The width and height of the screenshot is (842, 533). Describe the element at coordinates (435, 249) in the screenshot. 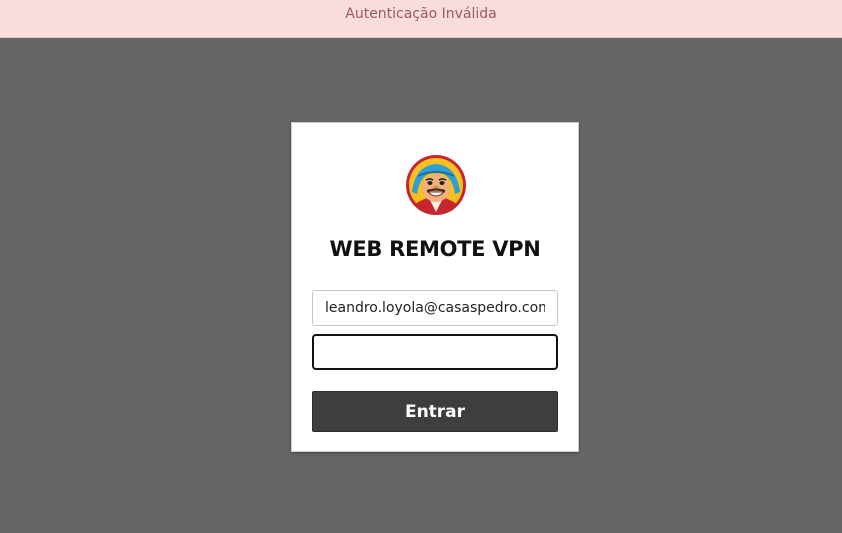

I see `page-title: WEB REMOTE VPN` at that location.